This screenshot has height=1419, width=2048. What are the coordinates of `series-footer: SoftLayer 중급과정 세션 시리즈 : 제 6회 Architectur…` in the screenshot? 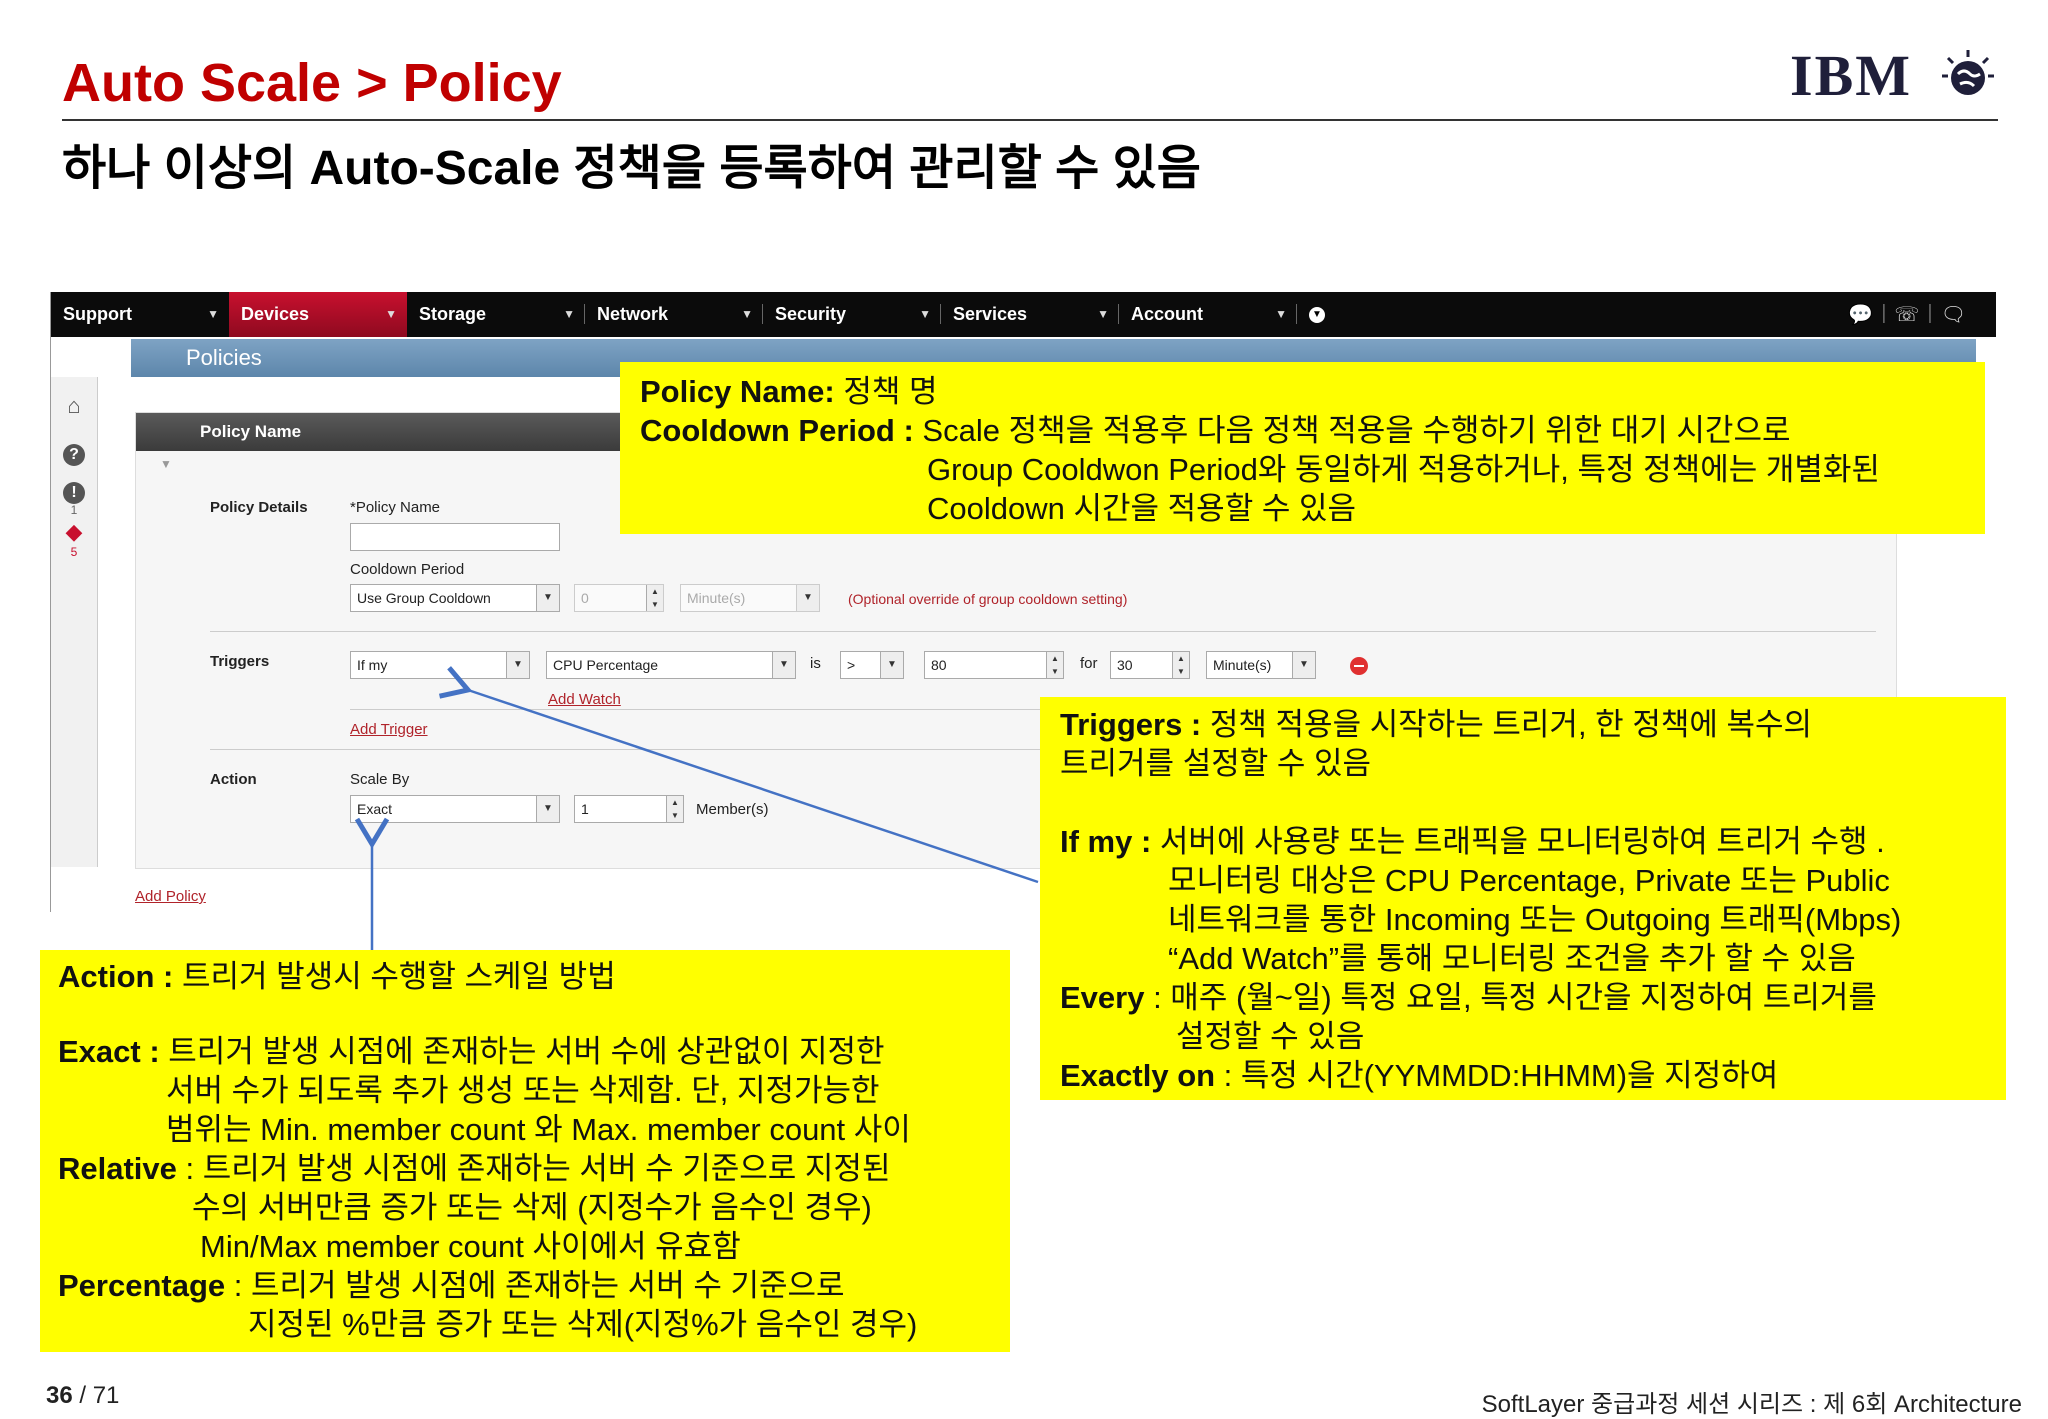 It's located at (1751, 1404).